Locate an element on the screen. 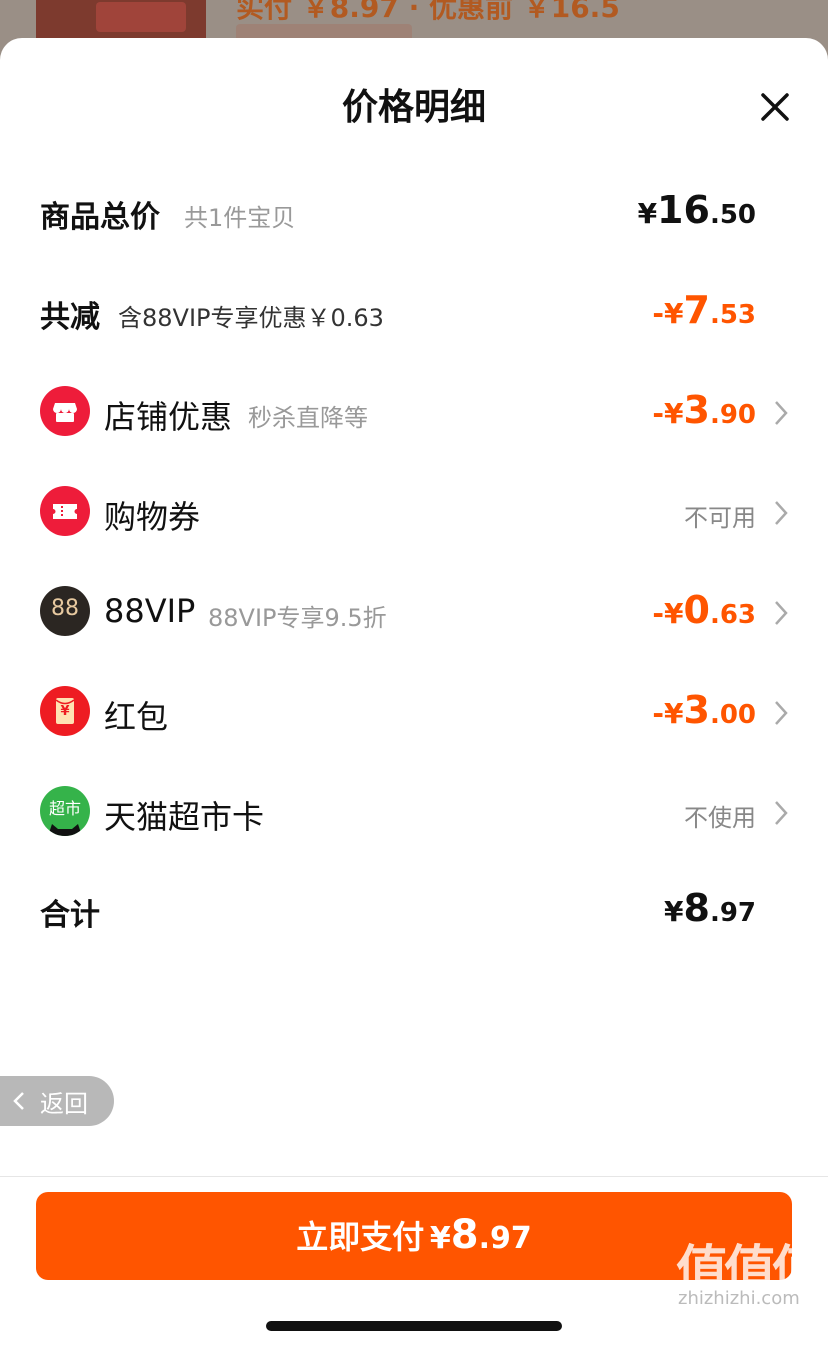  tmall-card-label: 天猫超市卡 is located at coordinates (184, 817).